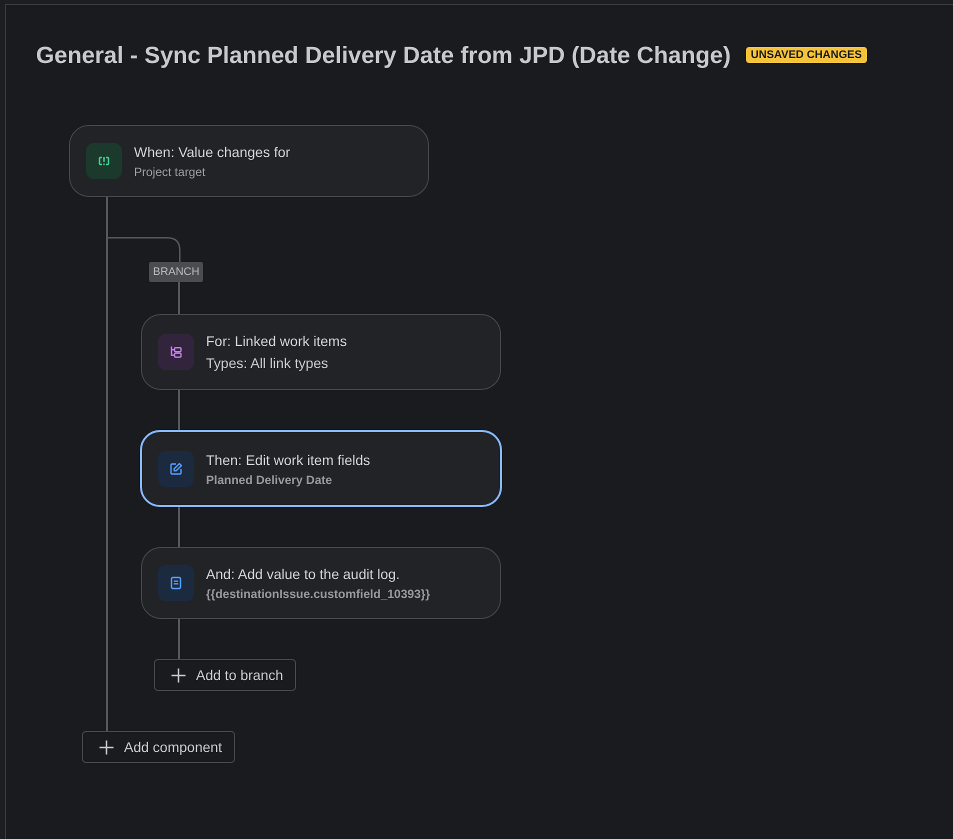 This screenshot has width=953, height=839. Describe the element at coordinates (383, 55) in the screenshot. I see `page-title: General - Sync Planned Delivery Date from JPD (Date Change)` at that location.